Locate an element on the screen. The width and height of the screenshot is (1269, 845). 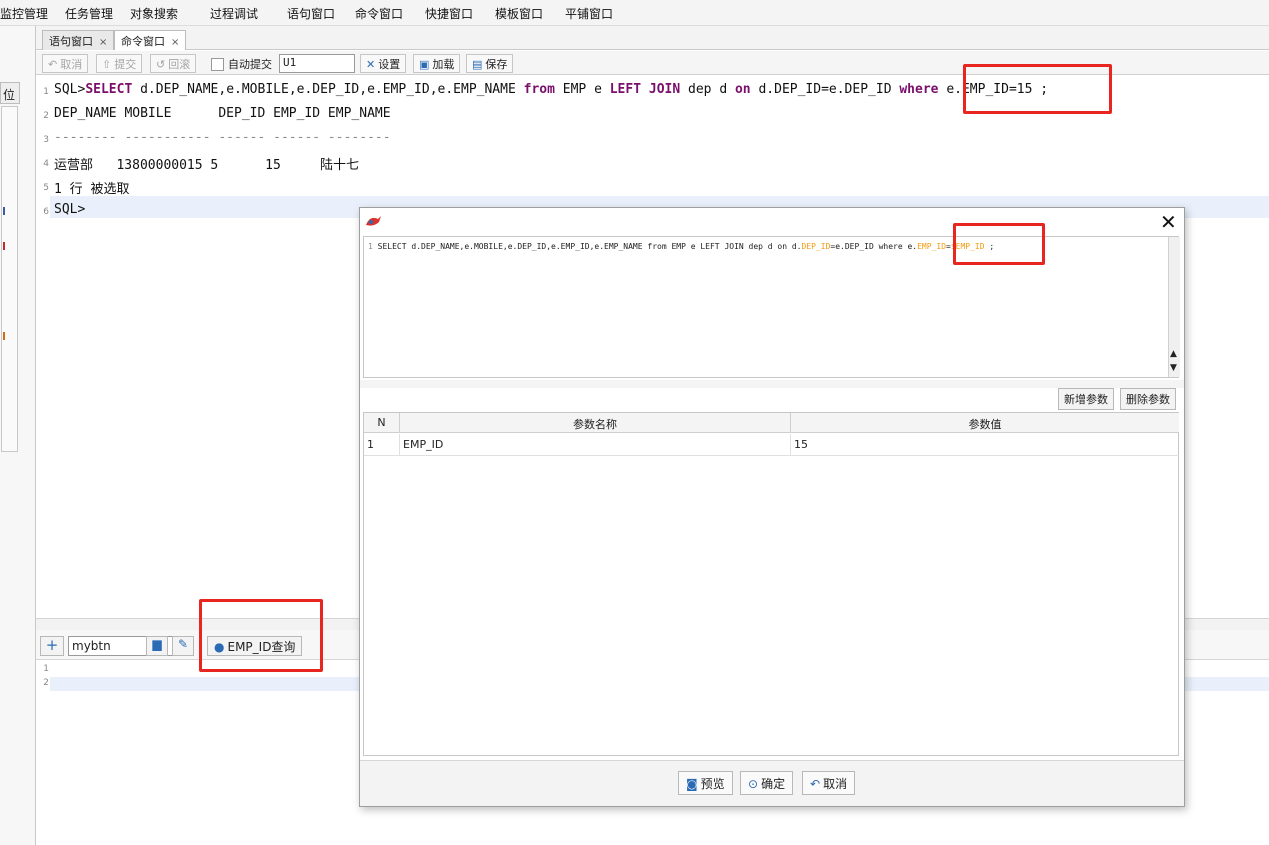
tab-statement-window: 语句窗口 × is located at coordinates (78, 40).